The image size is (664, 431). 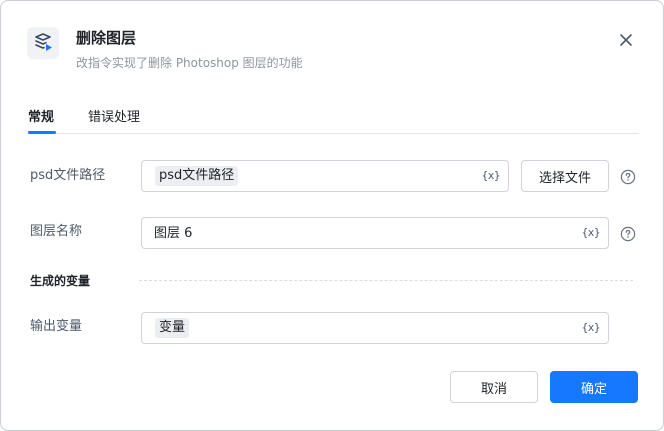 What do you see at coordinates (375, 328) in the screenshot?
I see `output-variable-input: 变量 {x}` at bounding box center [375, 328].